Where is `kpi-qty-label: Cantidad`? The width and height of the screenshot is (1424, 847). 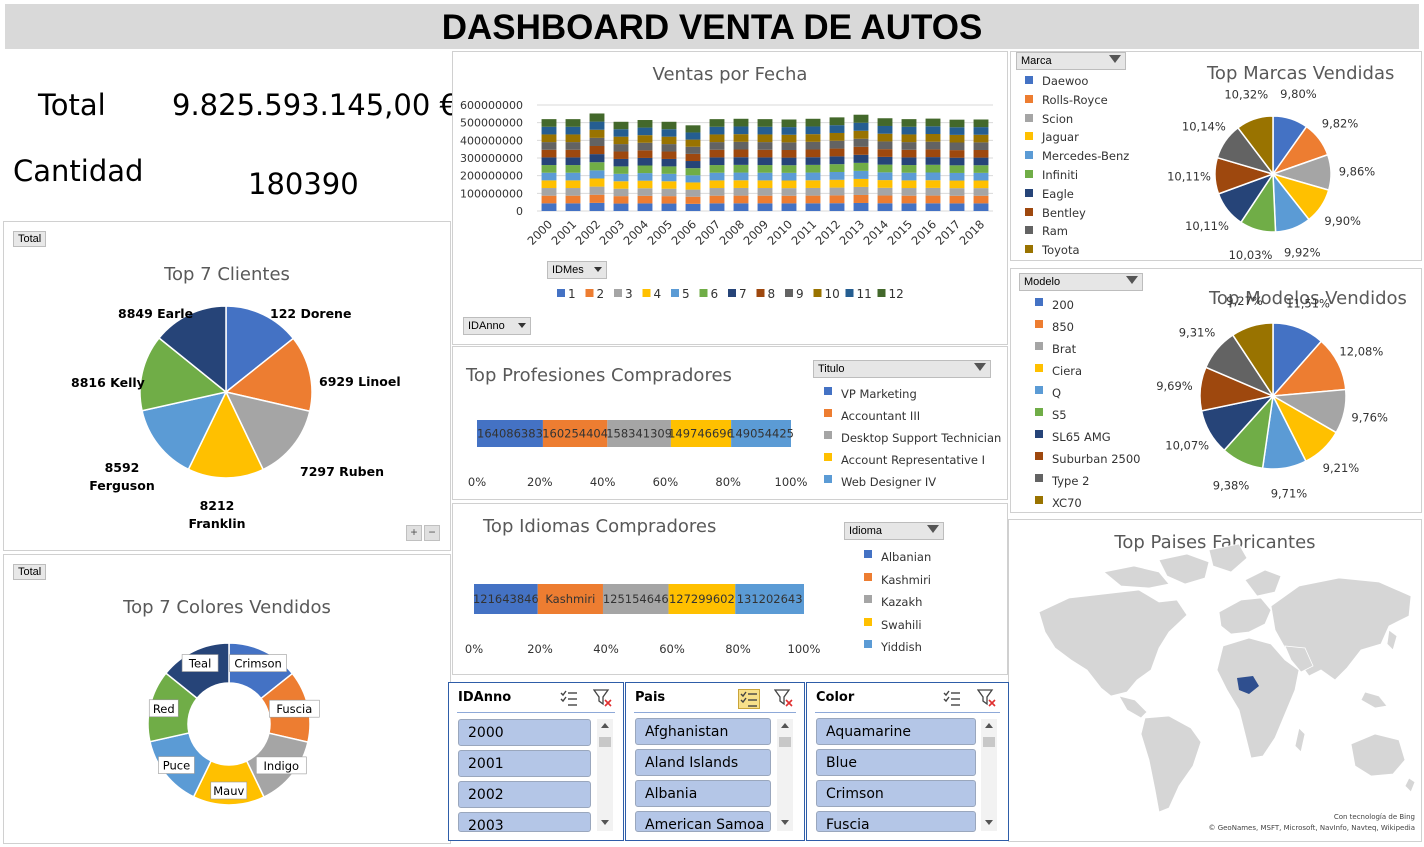 kpi-qty-label: Cantidad is located at coordinates (78, 171).